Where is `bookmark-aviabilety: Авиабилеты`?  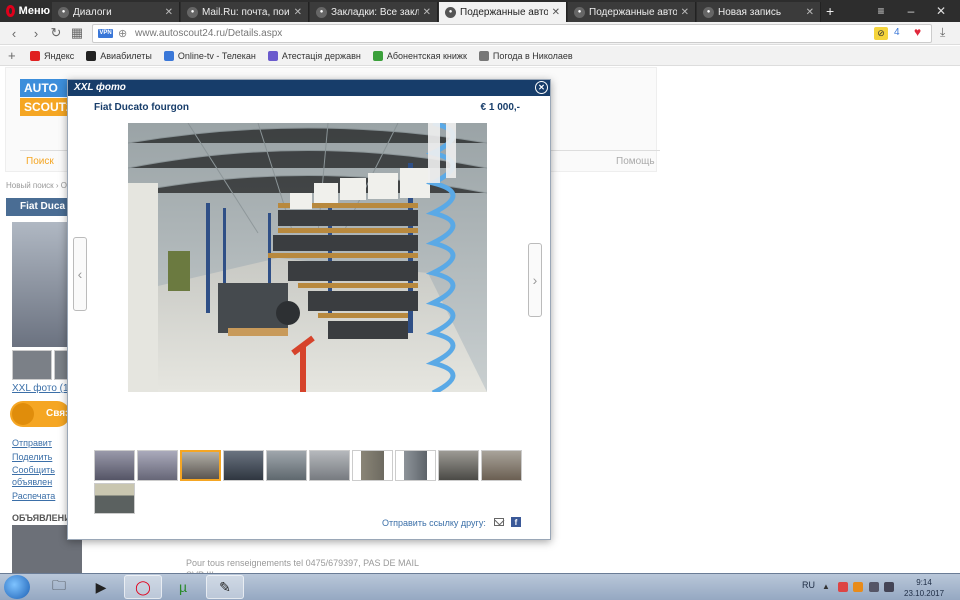
bookmark-aviabilety: Авиабилеты is located at coordinates (119, 55).